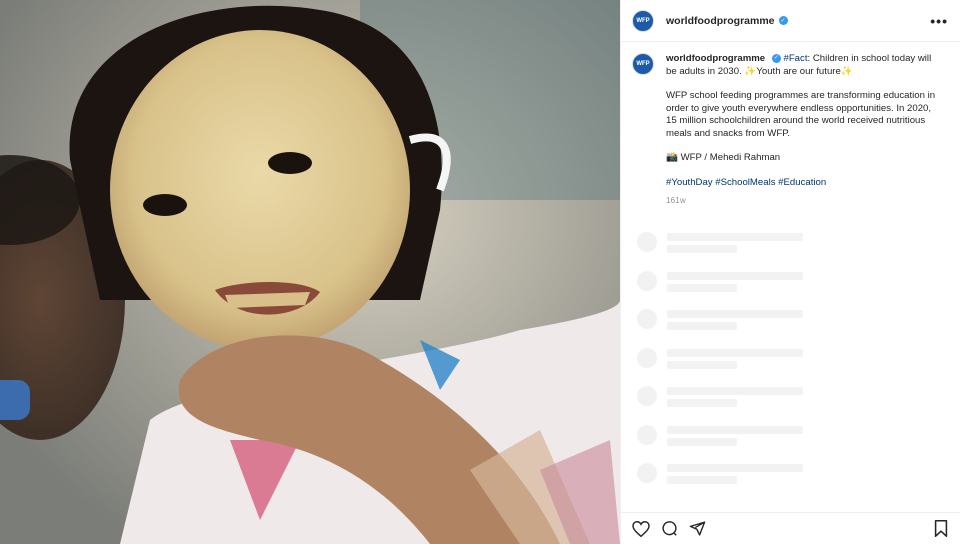 The image size is (960, 544). What do you see at coordinates (720, 21) in the screenshot?
I see `header-username: worldfoodprogramme` at bounding box center [720, 21].